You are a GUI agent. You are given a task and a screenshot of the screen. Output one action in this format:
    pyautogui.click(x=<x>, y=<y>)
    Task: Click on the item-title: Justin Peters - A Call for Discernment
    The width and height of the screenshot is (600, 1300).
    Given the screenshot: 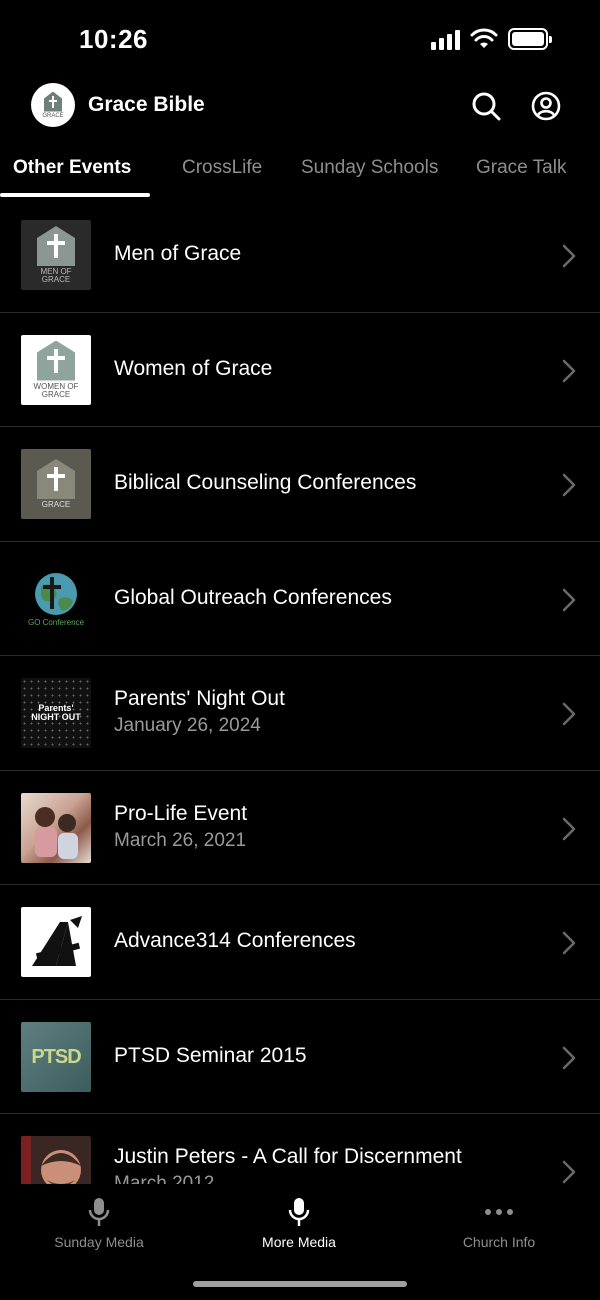 What is the action you would take?
    pyautogui.click(x=288, y=1156)
    